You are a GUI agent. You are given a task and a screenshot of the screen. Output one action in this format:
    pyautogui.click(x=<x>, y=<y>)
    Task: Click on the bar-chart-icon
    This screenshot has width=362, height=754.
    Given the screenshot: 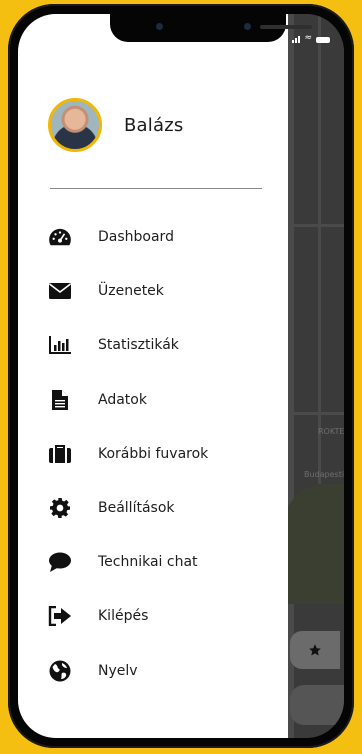 What is the action you would take?
    pyautogui.click(x=60, y=345)
    